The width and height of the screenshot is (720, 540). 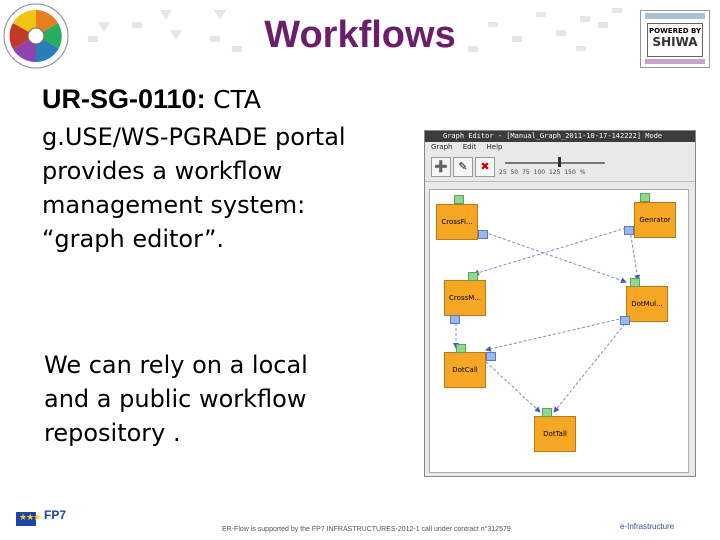 What do you see at coordinates (647, 526) in the screenshot?
I see `e-infrastructure-logo: e-Infrastructure` at bounding box center [647, 526].